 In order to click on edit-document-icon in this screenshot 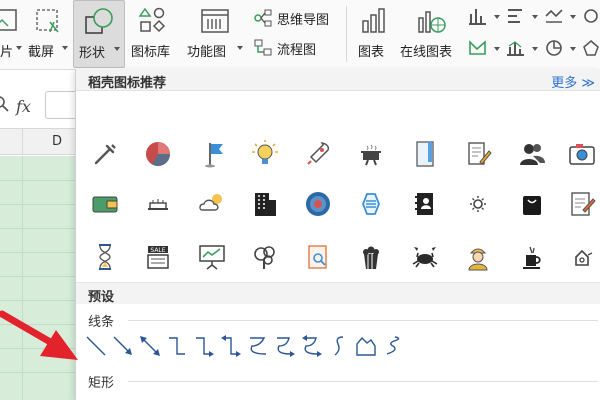, I will do `click(582, 204)`.